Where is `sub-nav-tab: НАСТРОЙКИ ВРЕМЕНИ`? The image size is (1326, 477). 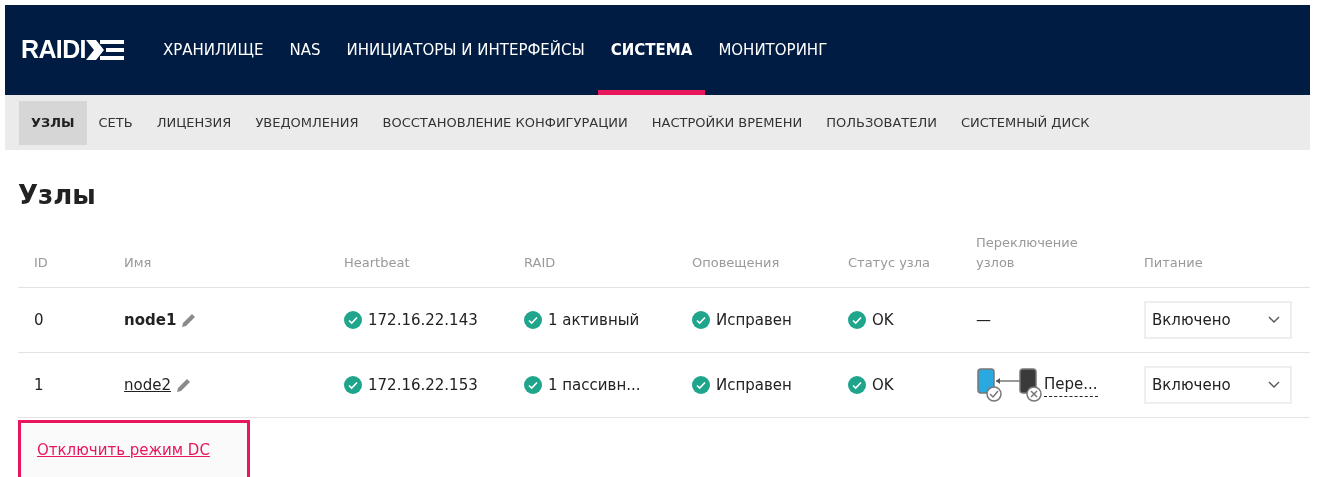
sub-nav-tab: НАСТРОЙКИ ВРЕМЕНИ is located at coordinates (727, 122).